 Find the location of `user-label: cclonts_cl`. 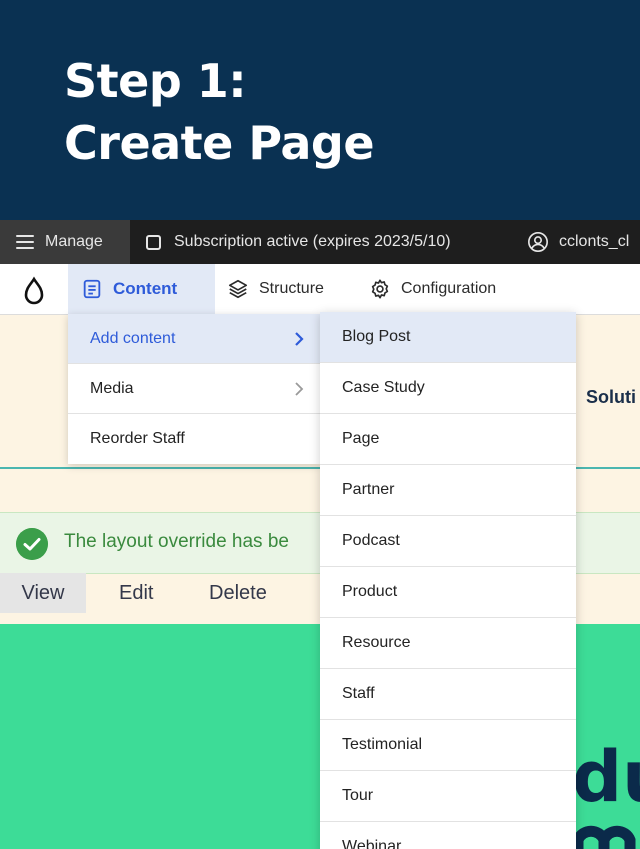

user-label: cclonts_cl is located at coordinates (594, 241).